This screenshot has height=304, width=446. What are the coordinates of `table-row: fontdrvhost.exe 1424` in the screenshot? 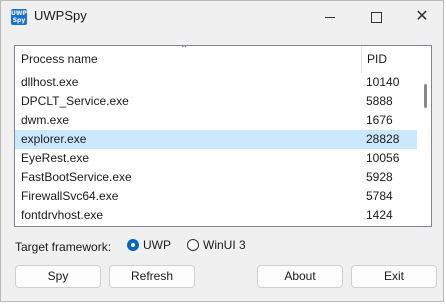 It's located at (216, 215).